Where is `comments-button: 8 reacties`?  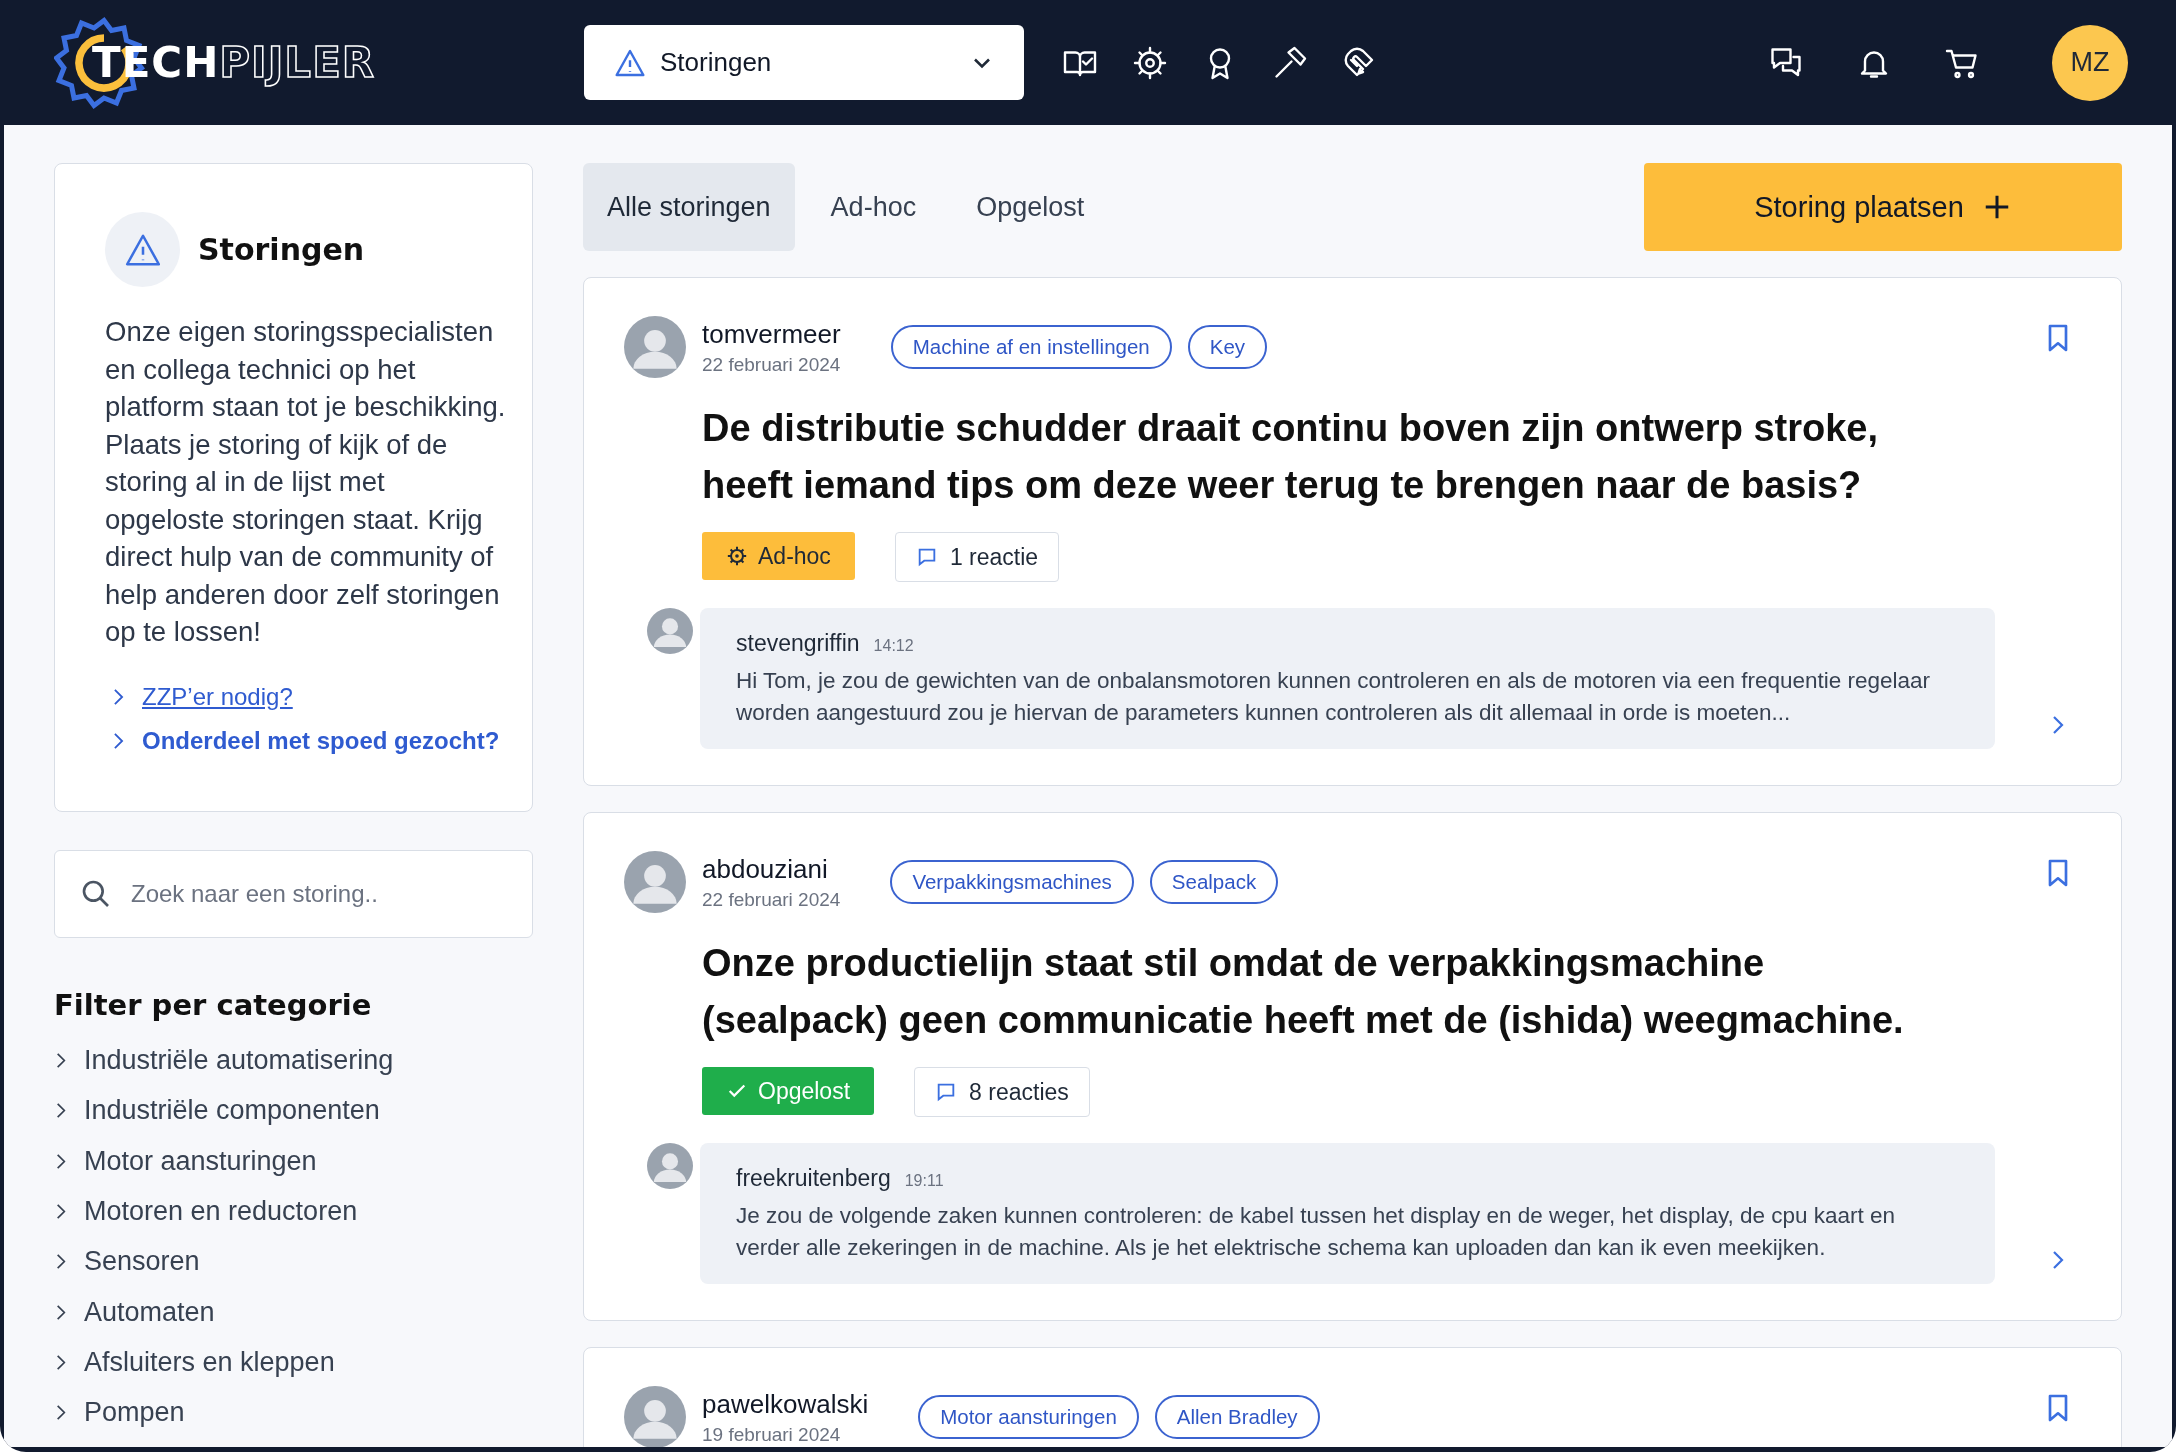
comments-button: 8 reacties is located at coordinates (1002, 1092).